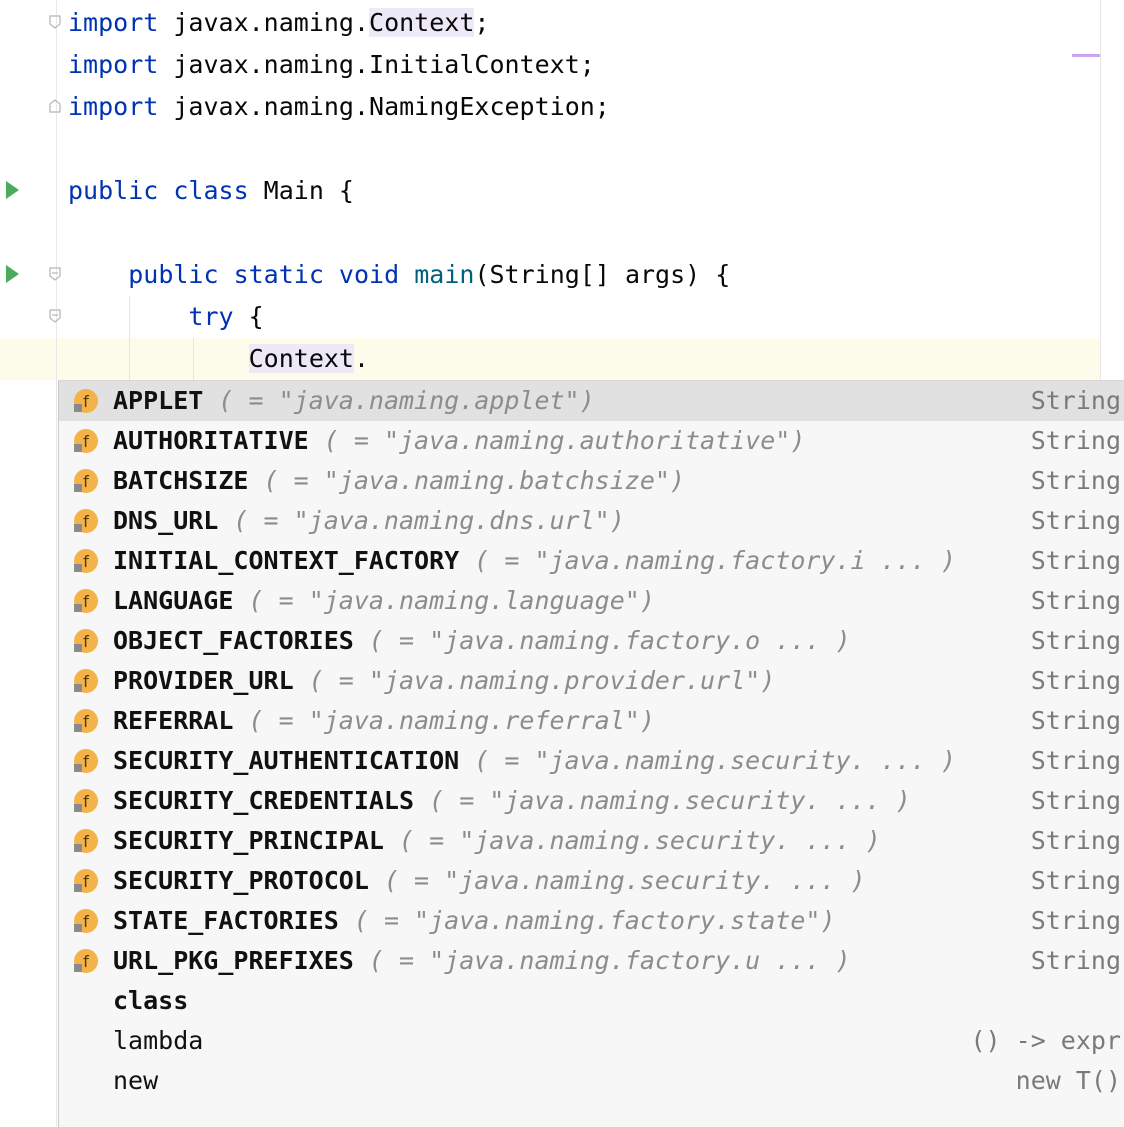  Describe the element at coordinates (158, 1041) in the screenshot. I see `completion-item-name: lambda` at that location.